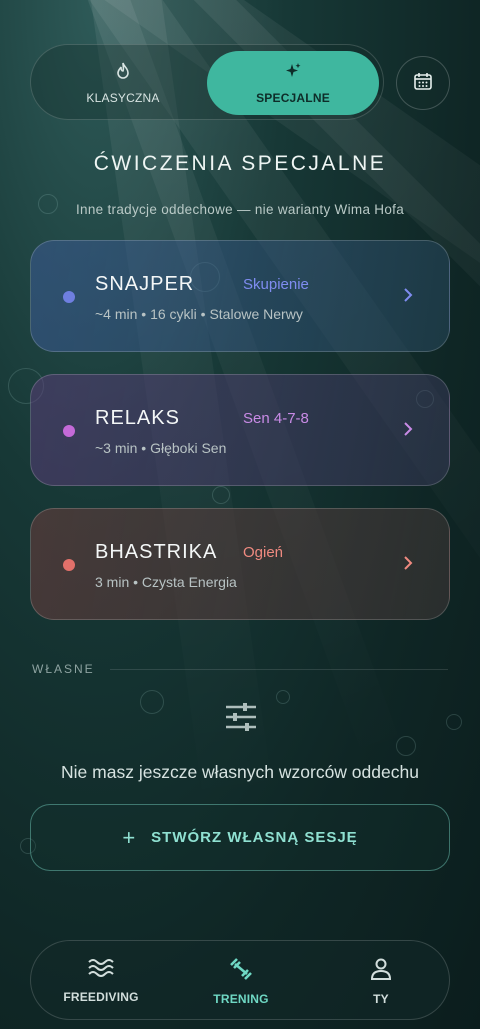 Image resolution: width=480 pixels, height=1029 pixels. Describe the element at coordinates (293, 97) in the screenshot. I see `tab-special-label: SPECJALNE` at that location.